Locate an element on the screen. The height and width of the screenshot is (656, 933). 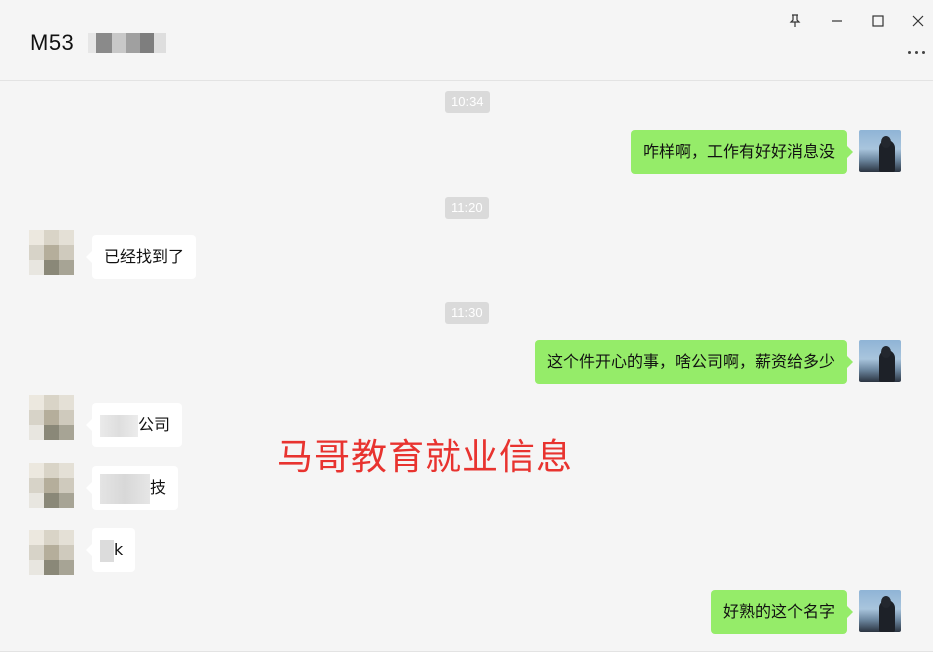
close-icon is located at coordinates (918, 21).